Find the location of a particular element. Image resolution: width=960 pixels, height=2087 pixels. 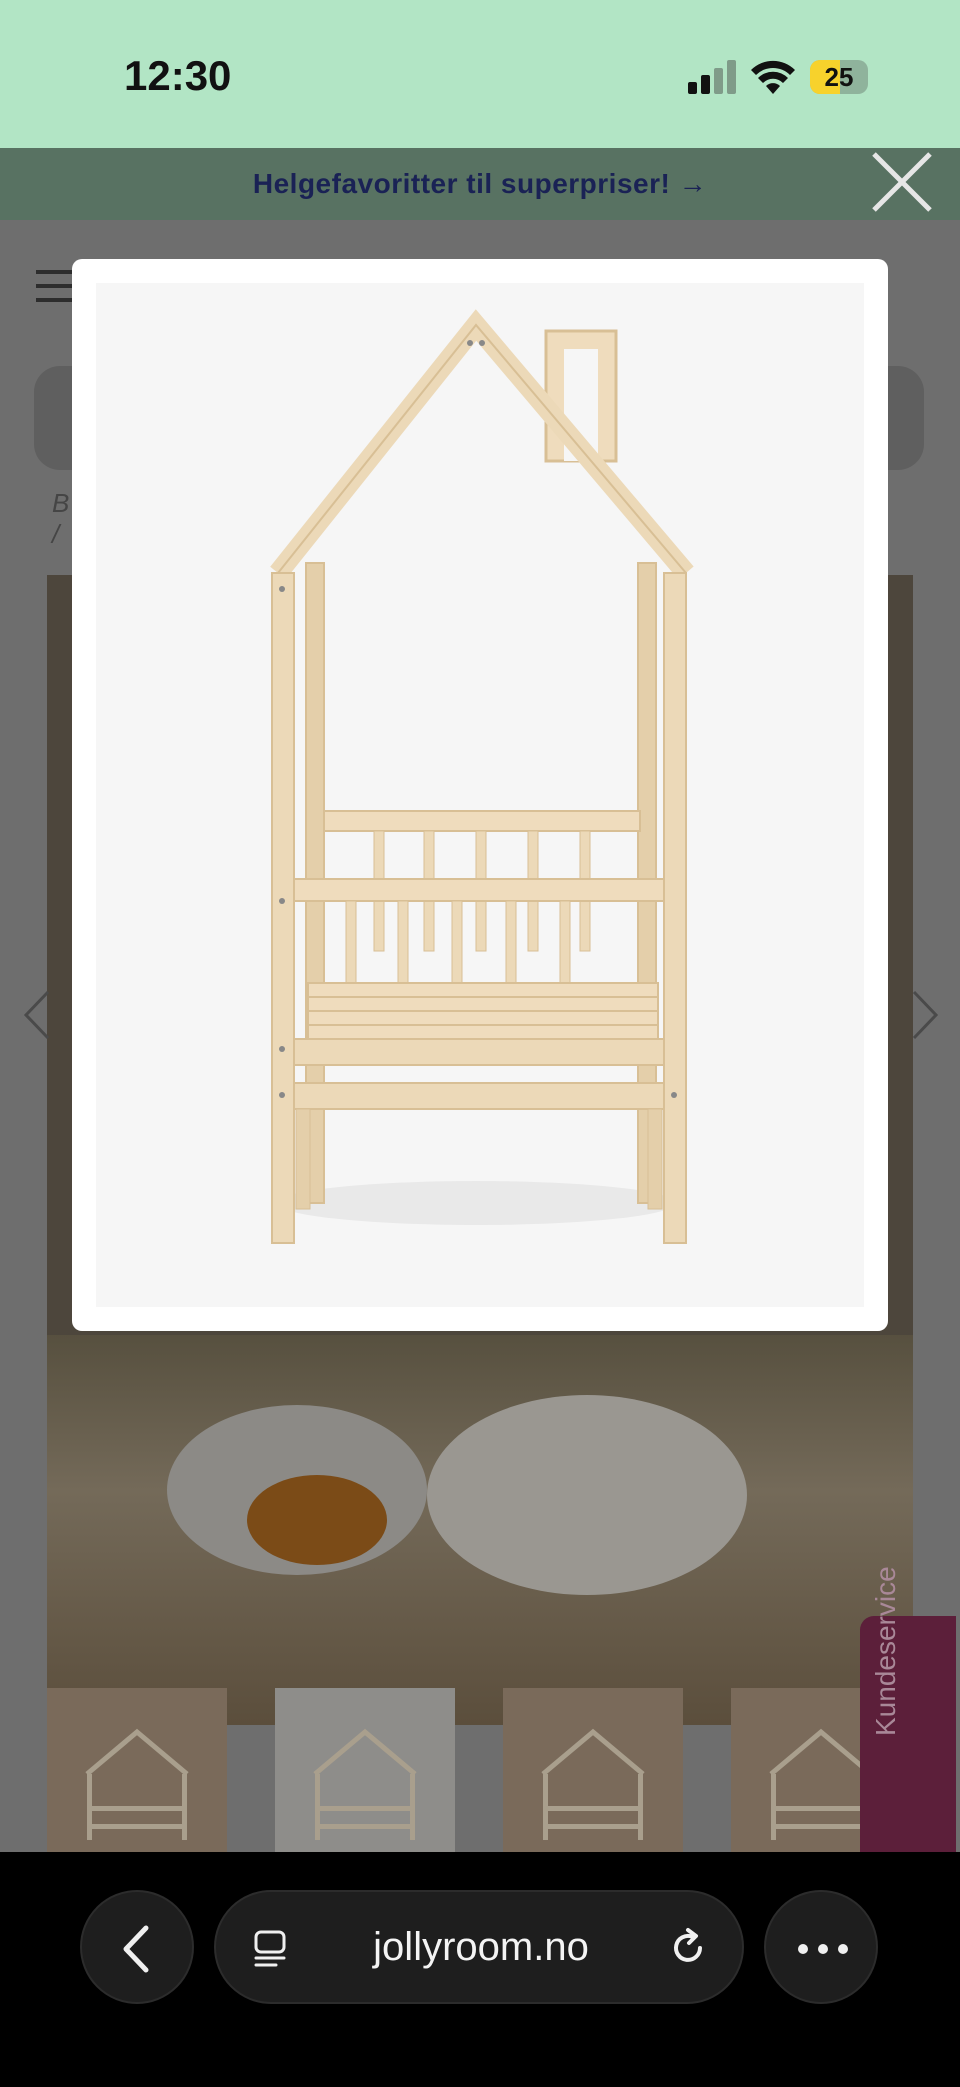

thumbnail-house-bed-with-bedding is located at coordinates (593, 1770).